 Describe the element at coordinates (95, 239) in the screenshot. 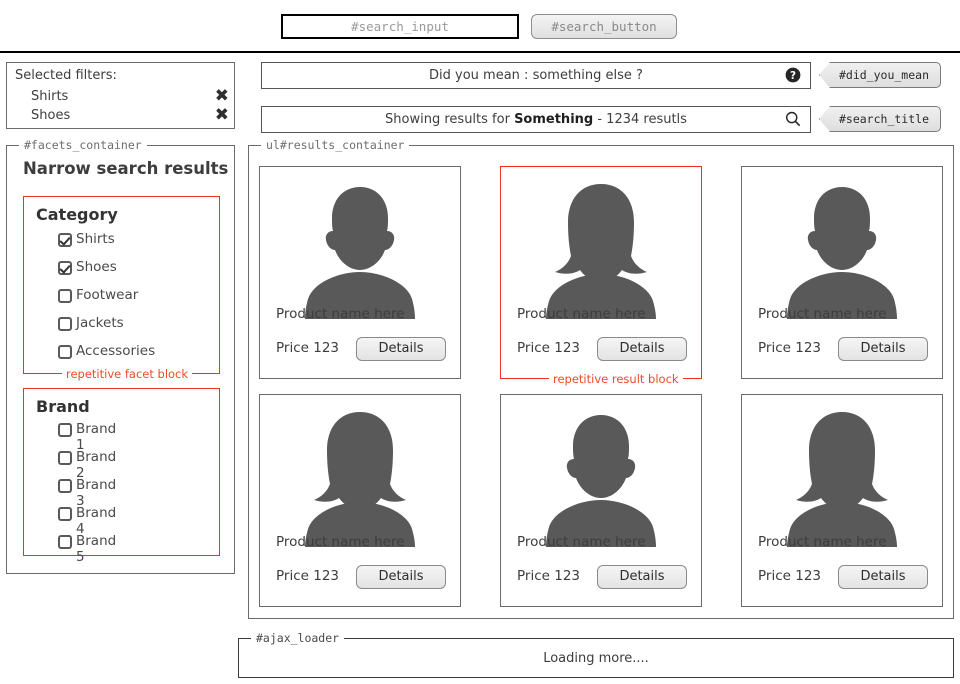

I see `facet-option-label: Shirts` at that location.